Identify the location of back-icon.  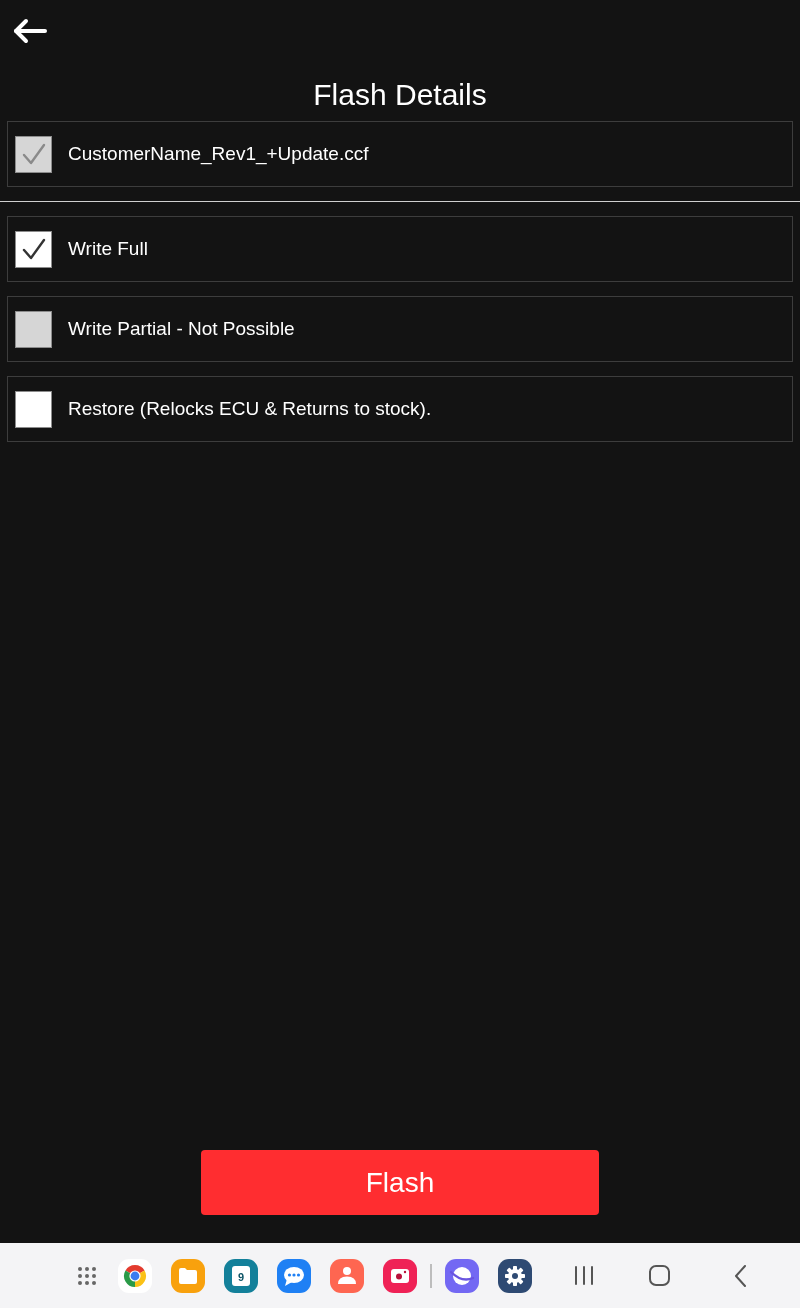
(740, 1275).